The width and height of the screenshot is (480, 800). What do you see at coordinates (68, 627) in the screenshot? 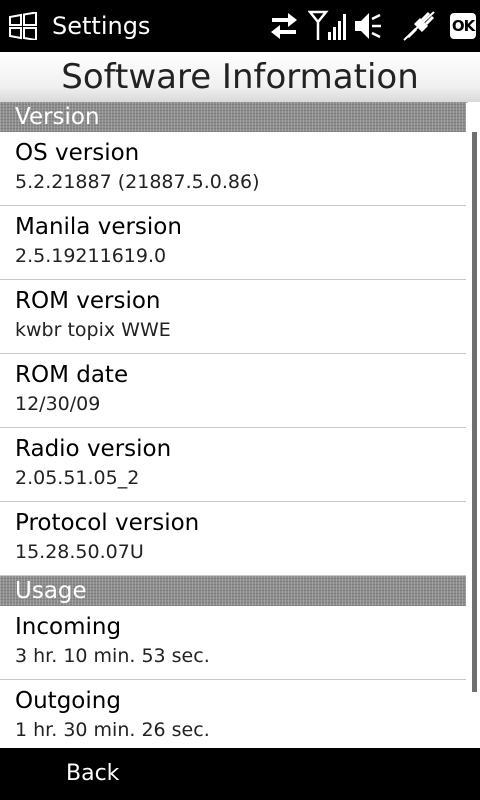
I see `item-label: Incoming` at bounding box center [68, 627].